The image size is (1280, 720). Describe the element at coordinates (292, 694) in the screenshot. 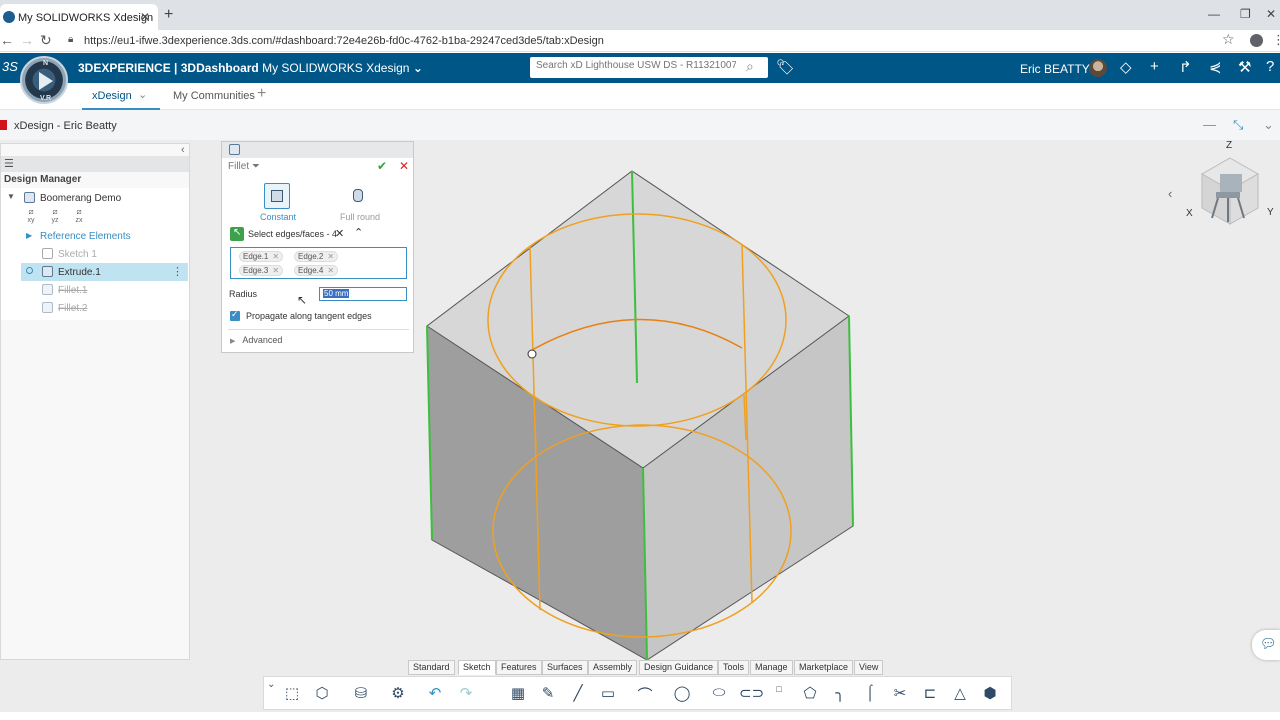

I see `standard-box-icon: ⬚` at that location.